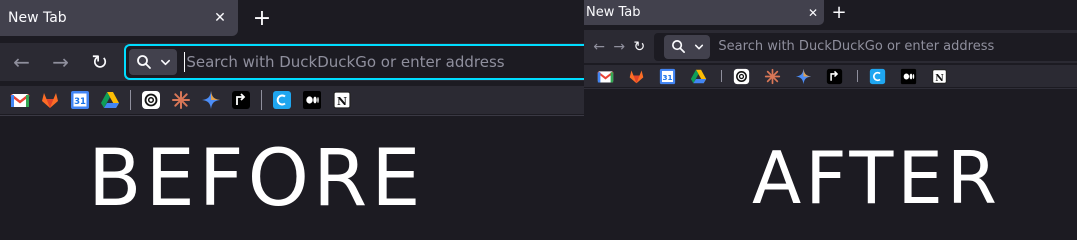  I want to click on text-caret, so click(185, 62).